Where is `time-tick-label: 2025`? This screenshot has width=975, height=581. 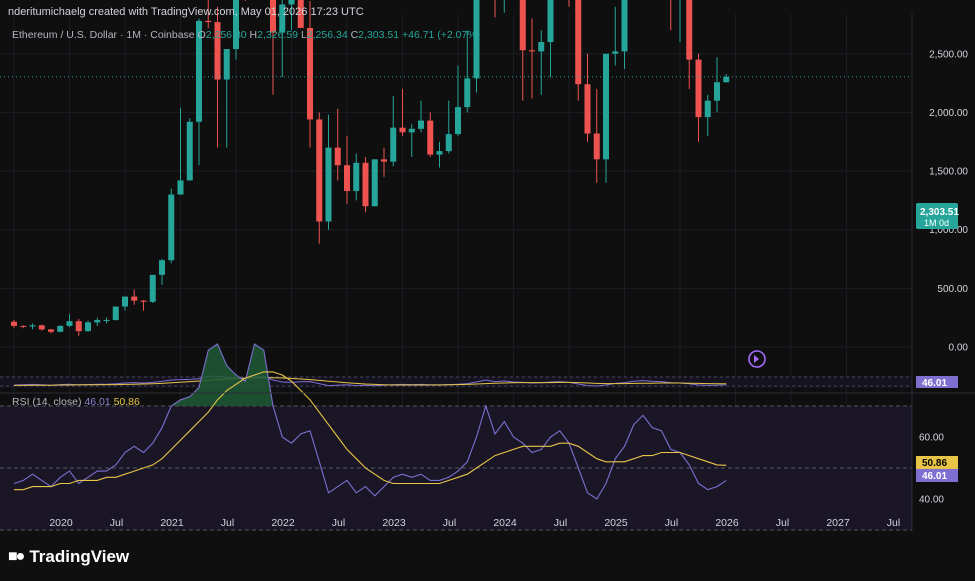 time-tick-label: 2025 is located at coordinates (616, 523).